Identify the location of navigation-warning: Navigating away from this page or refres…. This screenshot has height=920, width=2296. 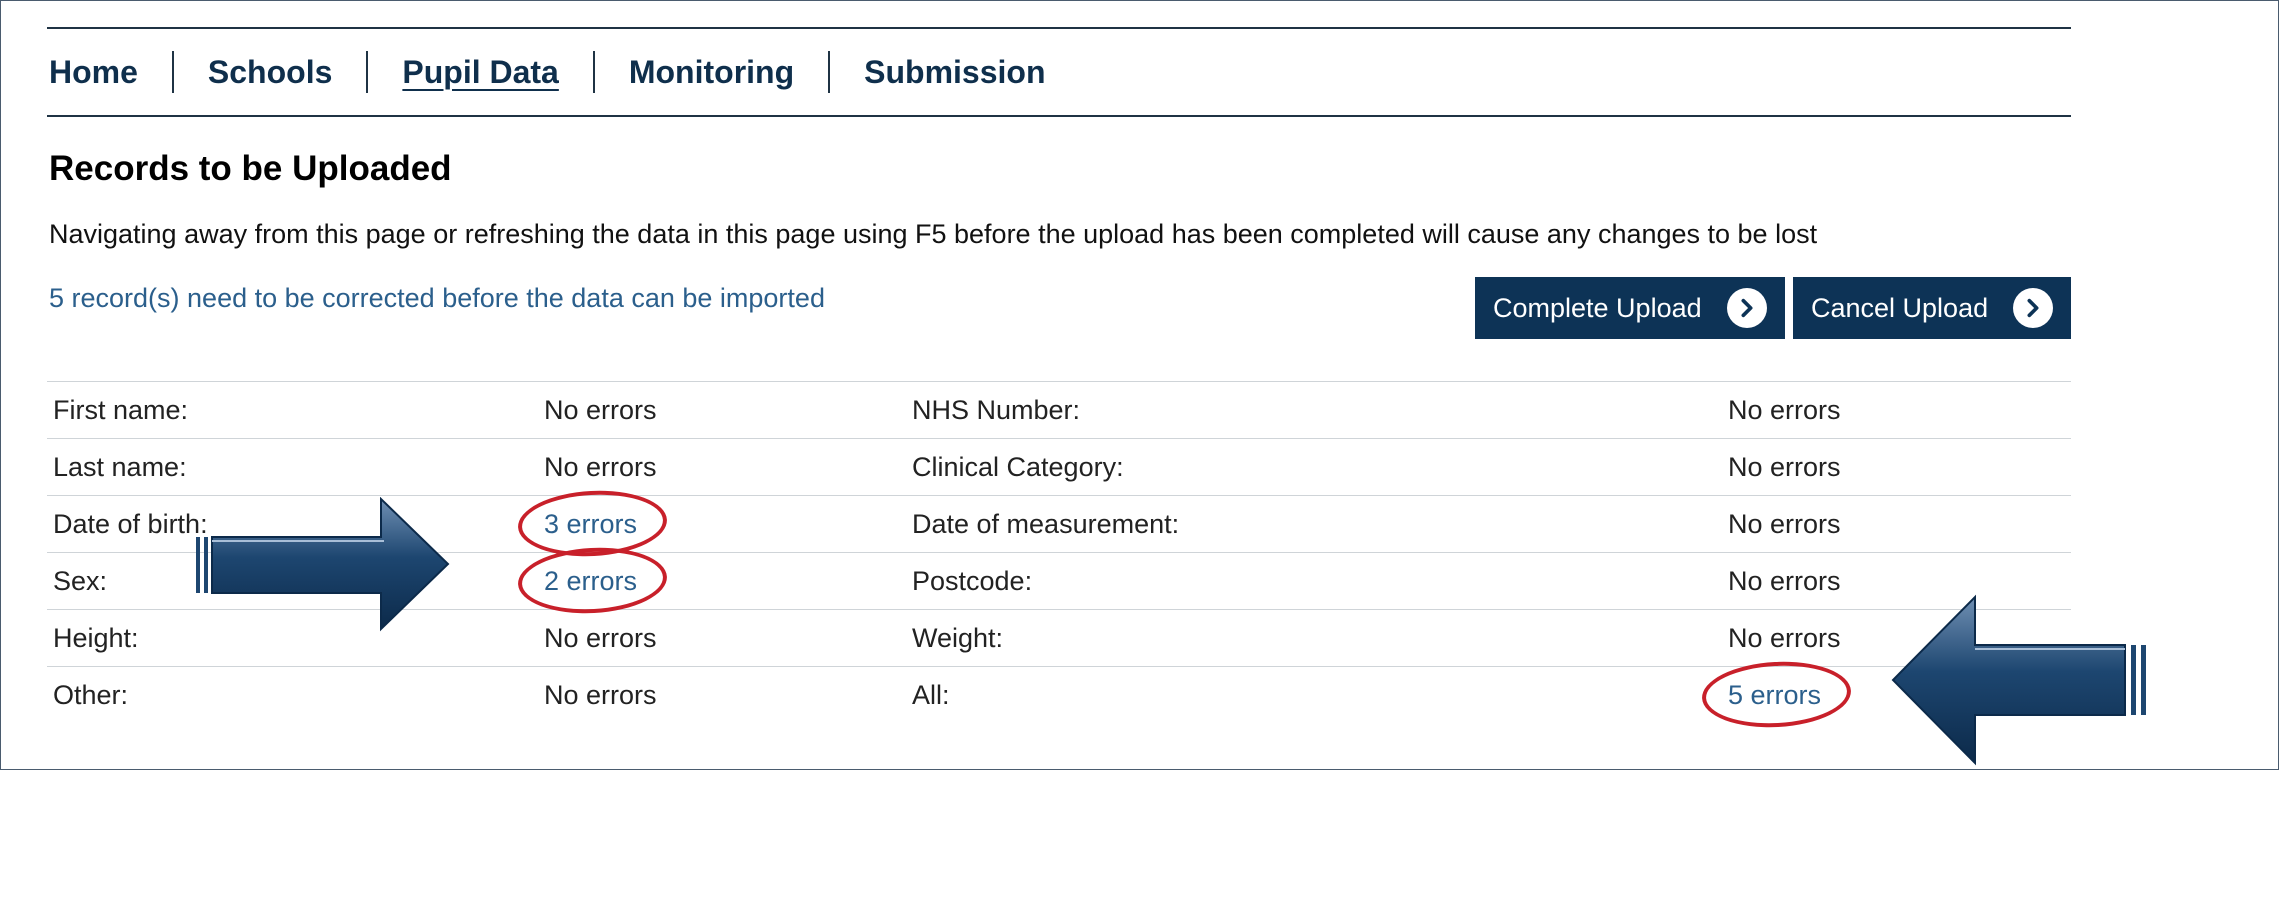
(933, 234).